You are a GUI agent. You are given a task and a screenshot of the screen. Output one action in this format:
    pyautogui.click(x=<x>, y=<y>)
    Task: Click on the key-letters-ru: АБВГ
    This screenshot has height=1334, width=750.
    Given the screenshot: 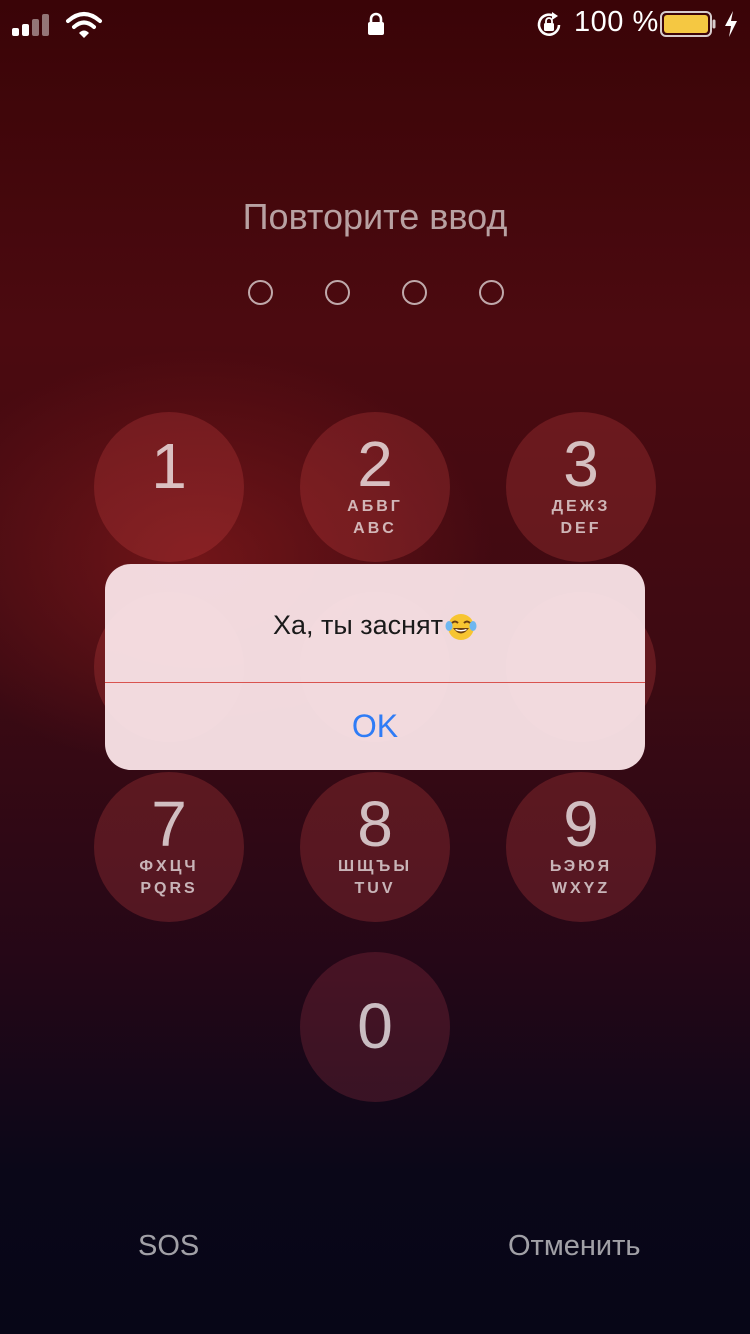 What is the action you would take?
    pyautogui.click(x=375, y=506)
    